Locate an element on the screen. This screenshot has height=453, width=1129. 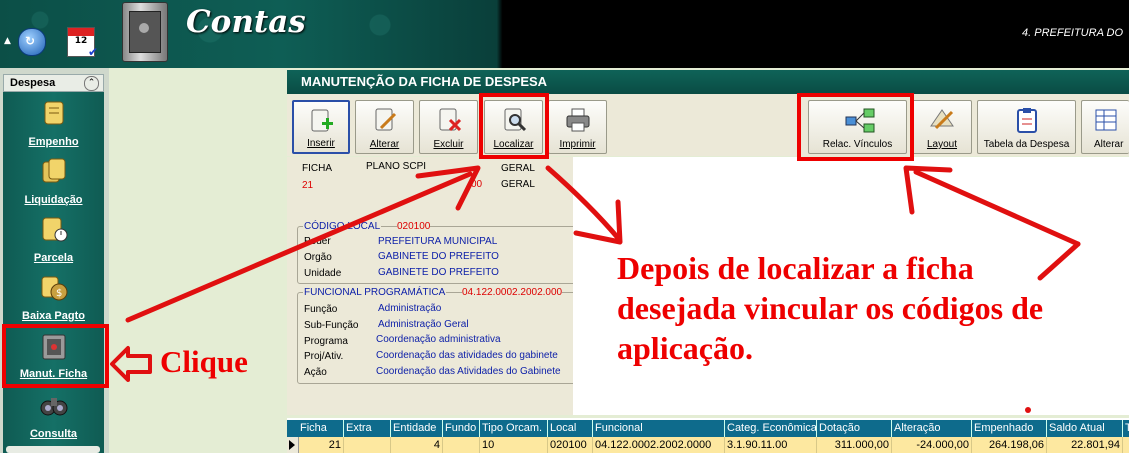
instruction-line-3: aplicação. is located at coordinates (685, 348).